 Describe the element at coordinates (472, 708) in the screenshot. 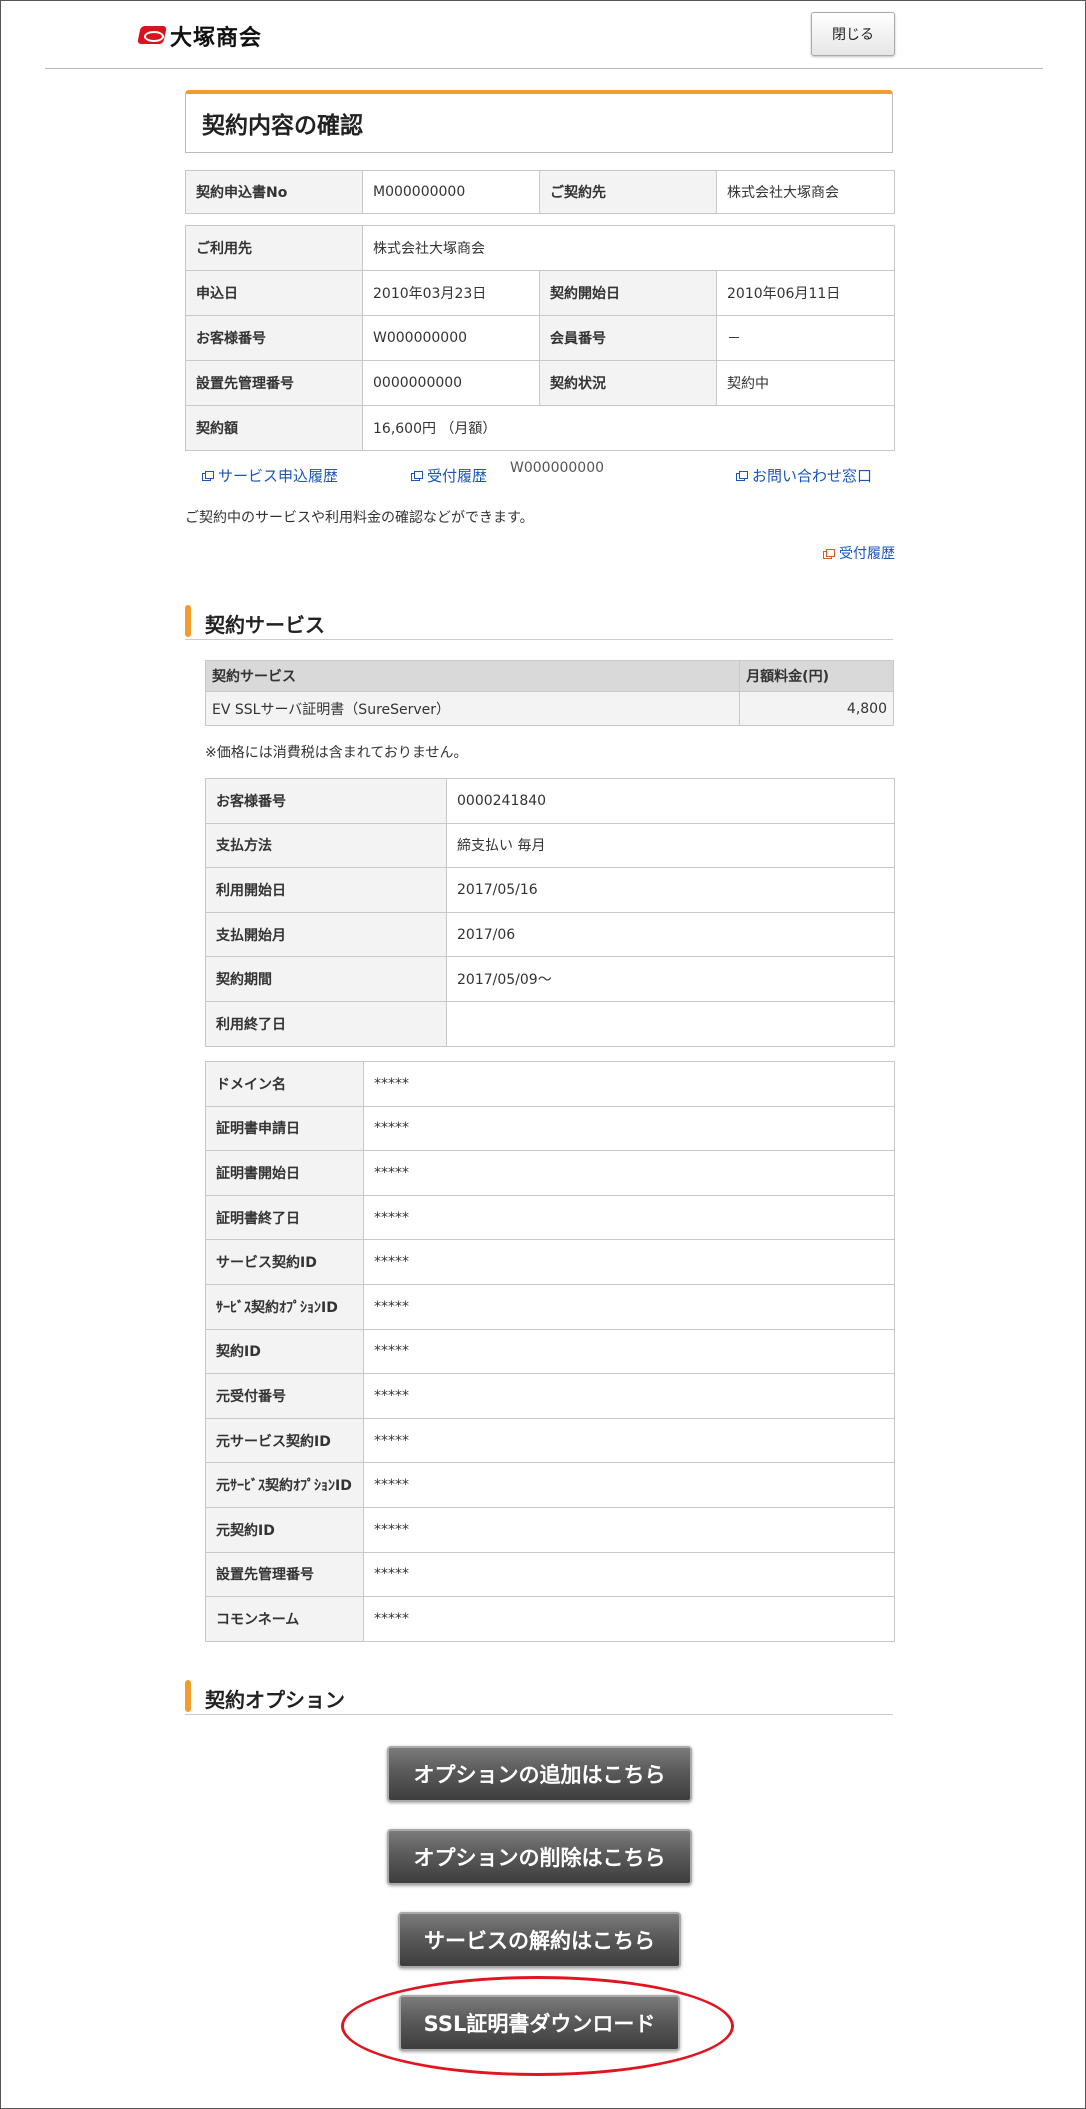

I see `service-name: EV SSLサーバ証明書（SureServer）` at that location.